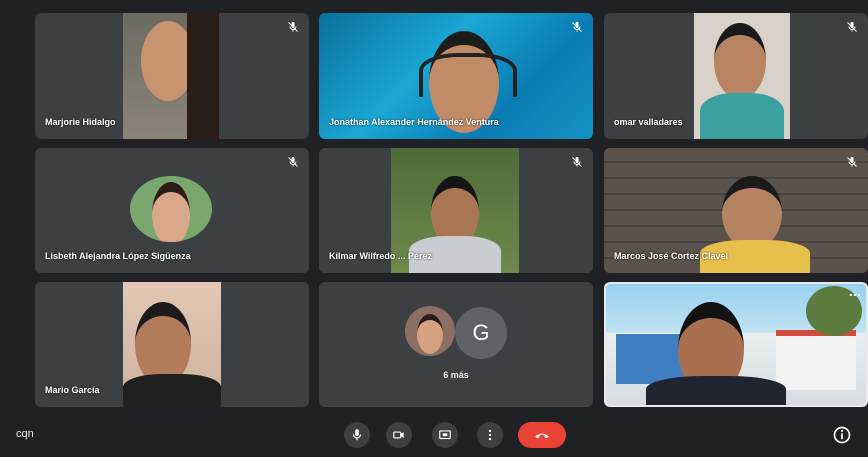 Image resolution: width=868 pixels, height=457 pixels. Describe the element at coordinates (816, 360) in the screenshot. I see `building` at that location.